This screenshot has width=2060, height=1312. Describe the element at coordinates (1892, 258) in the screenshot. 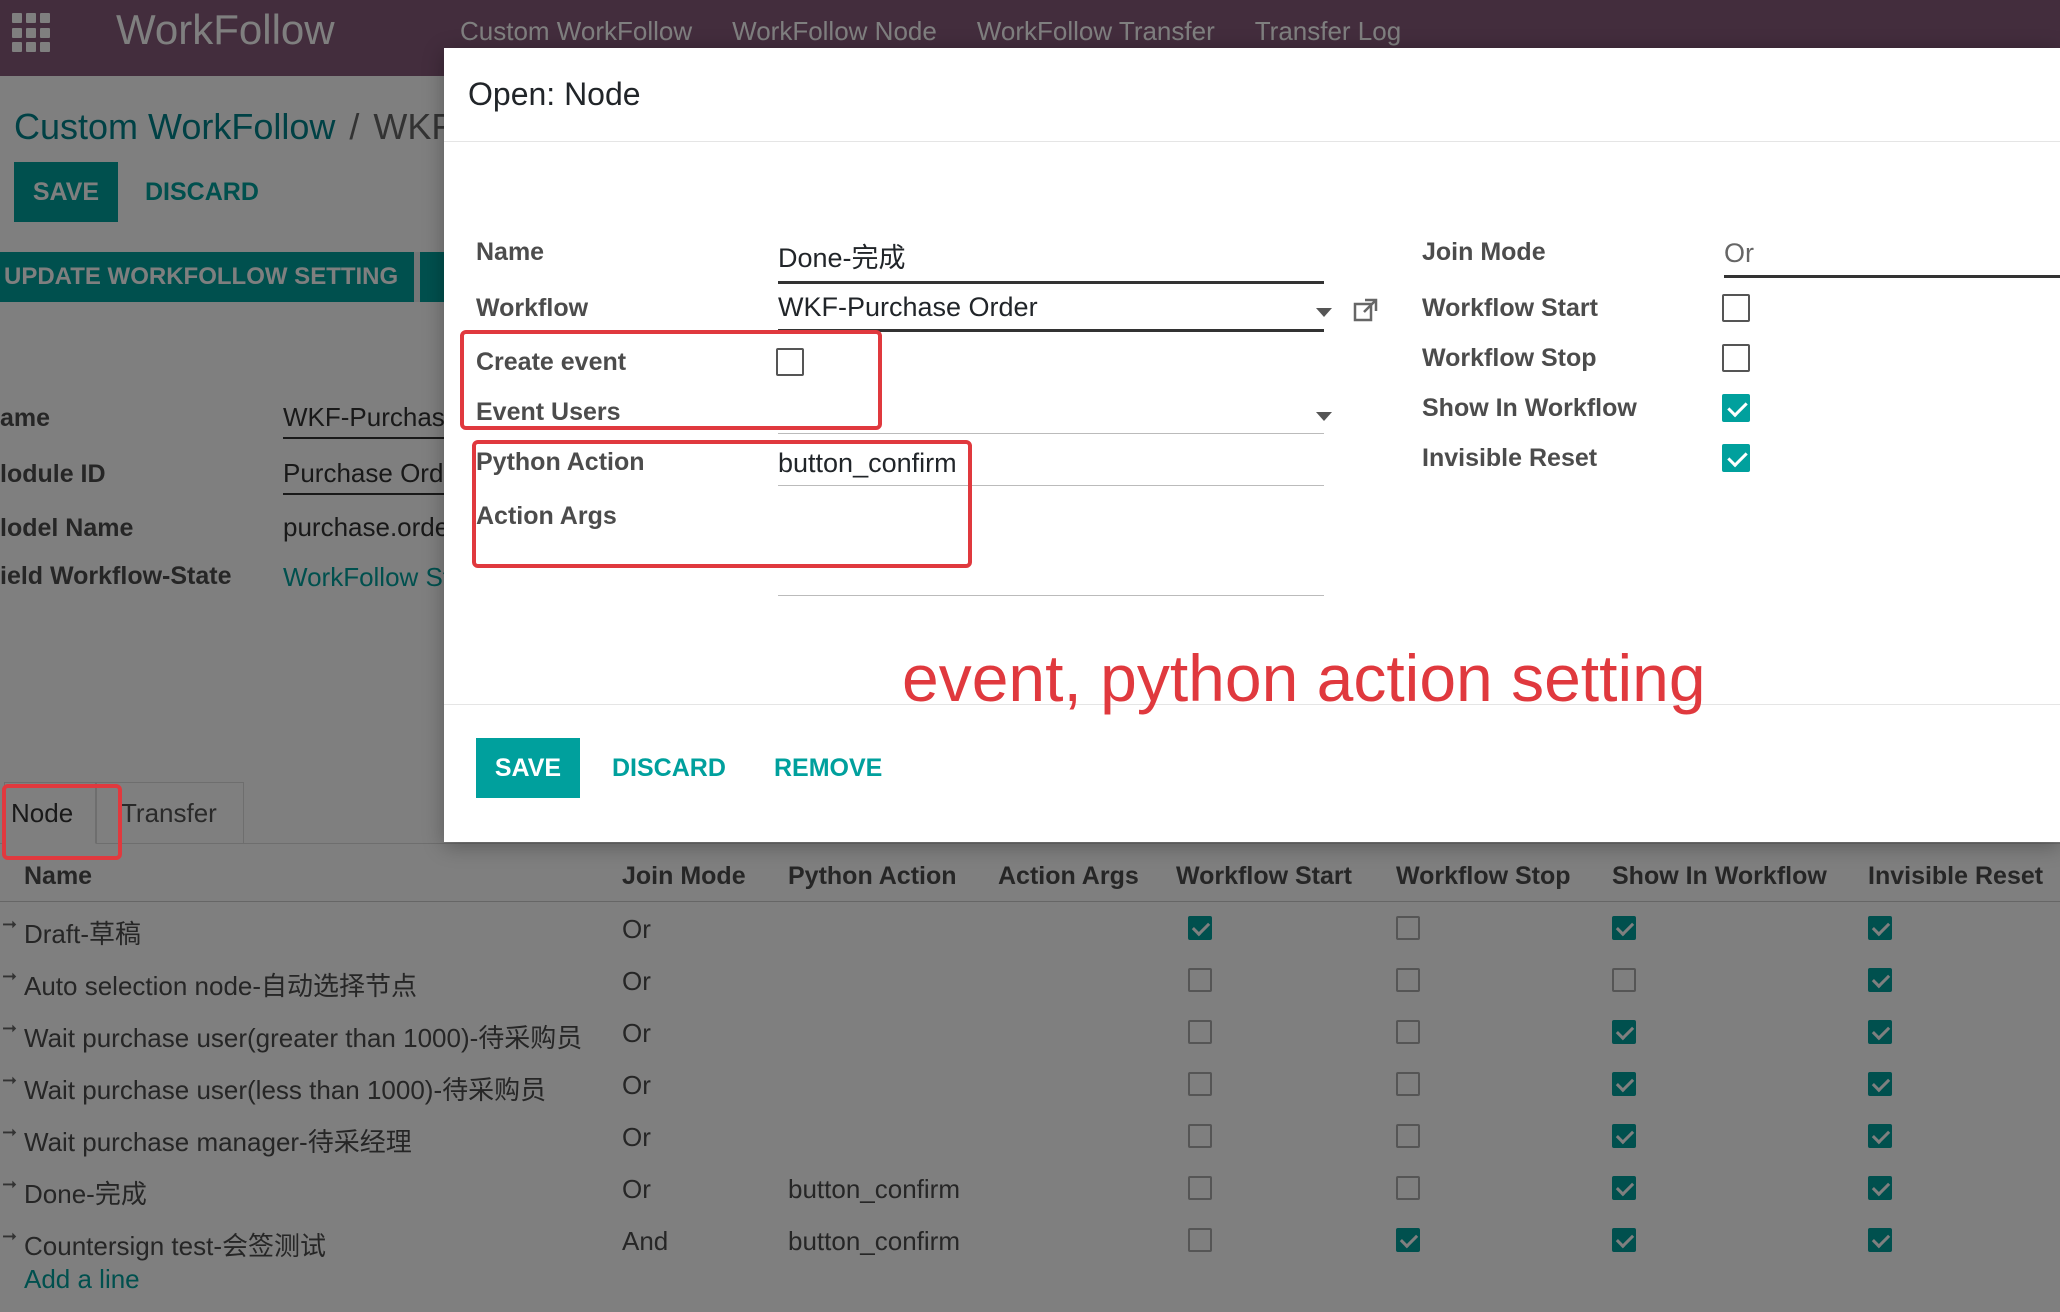

I see `join-mode-select: Or` at that location.